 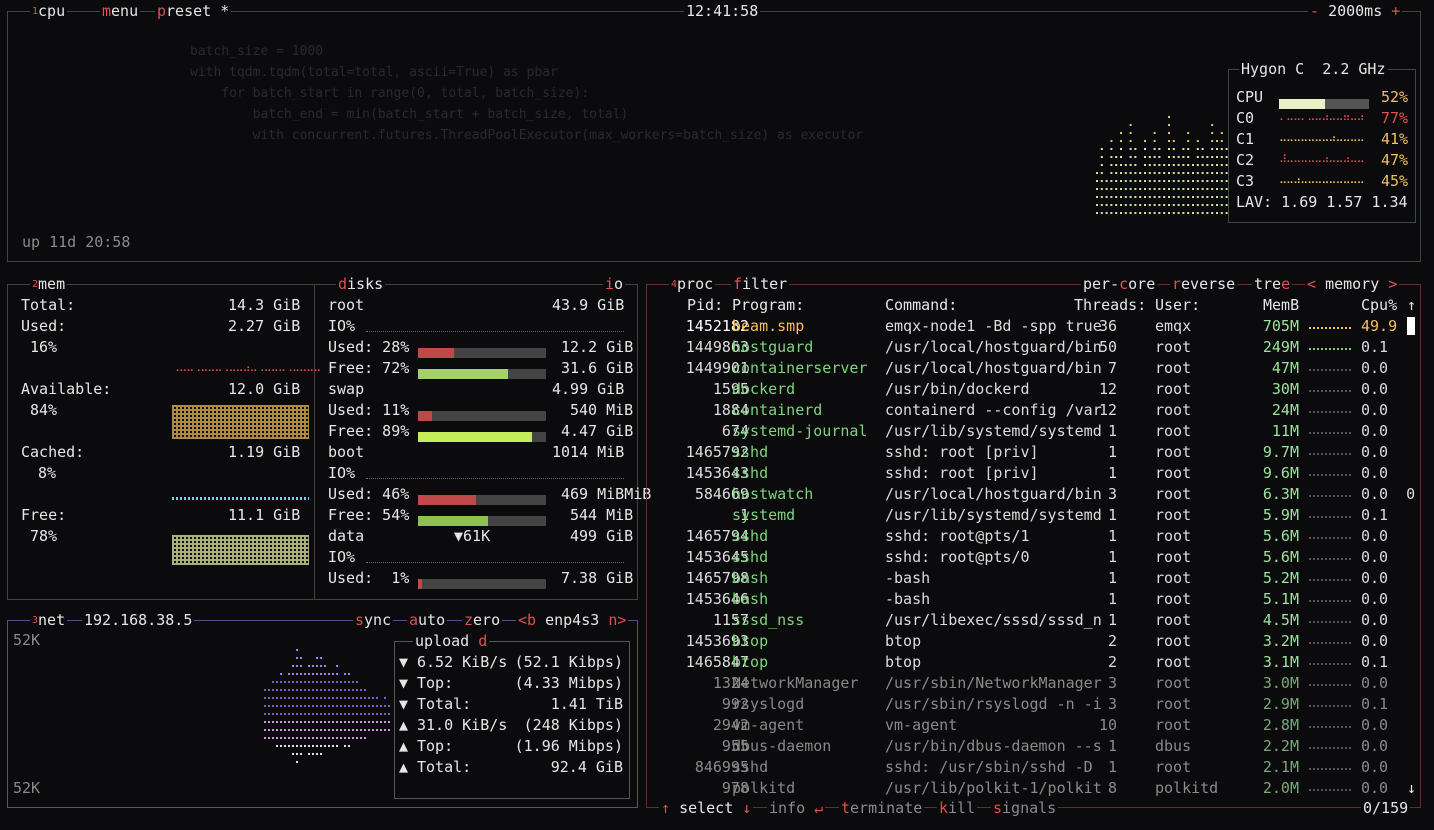 What do you see at coordinates (1107, 410) in the screenshot?
I see `proc-threads: 12` at bounding box center [1107, 410].